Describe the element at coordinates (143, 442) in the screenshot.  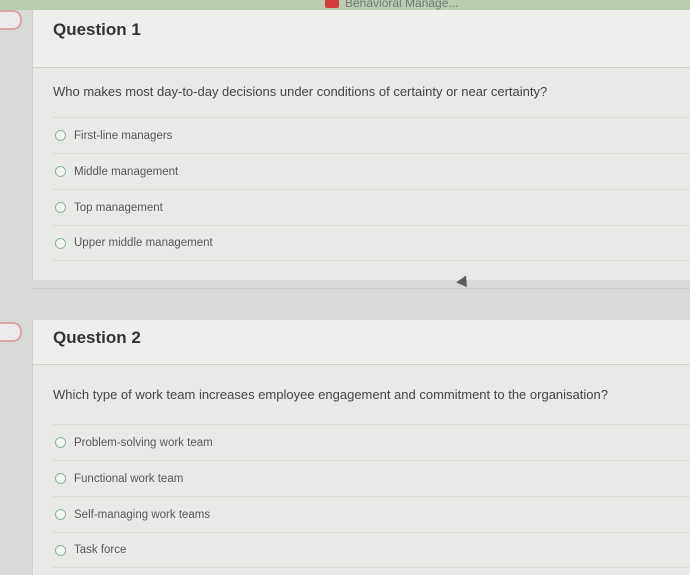
I see `option-label: Problem-solving work team` at that location.